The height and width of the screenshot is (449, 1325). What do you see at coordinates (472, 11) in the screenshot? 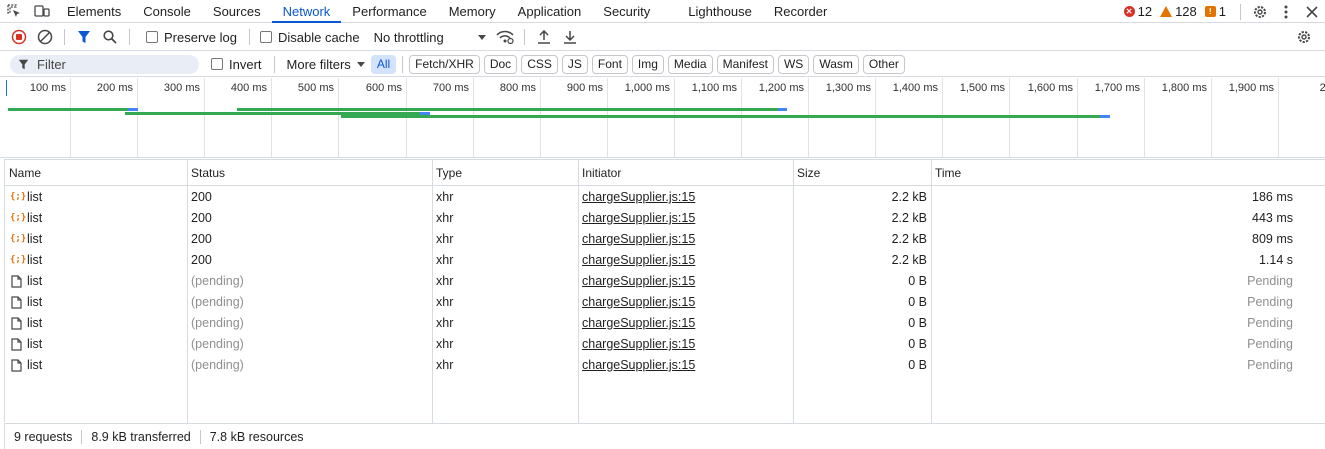
I see `tab-memory: Memory` at bounding box center [472, 11].